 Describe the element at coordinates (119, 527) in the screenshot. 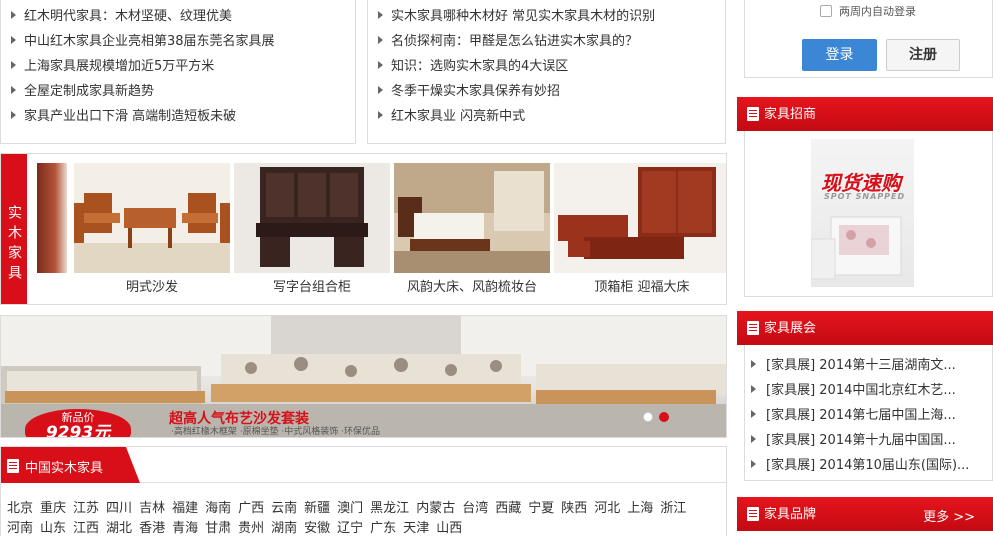

I see `region-link: 湖北` at that location.